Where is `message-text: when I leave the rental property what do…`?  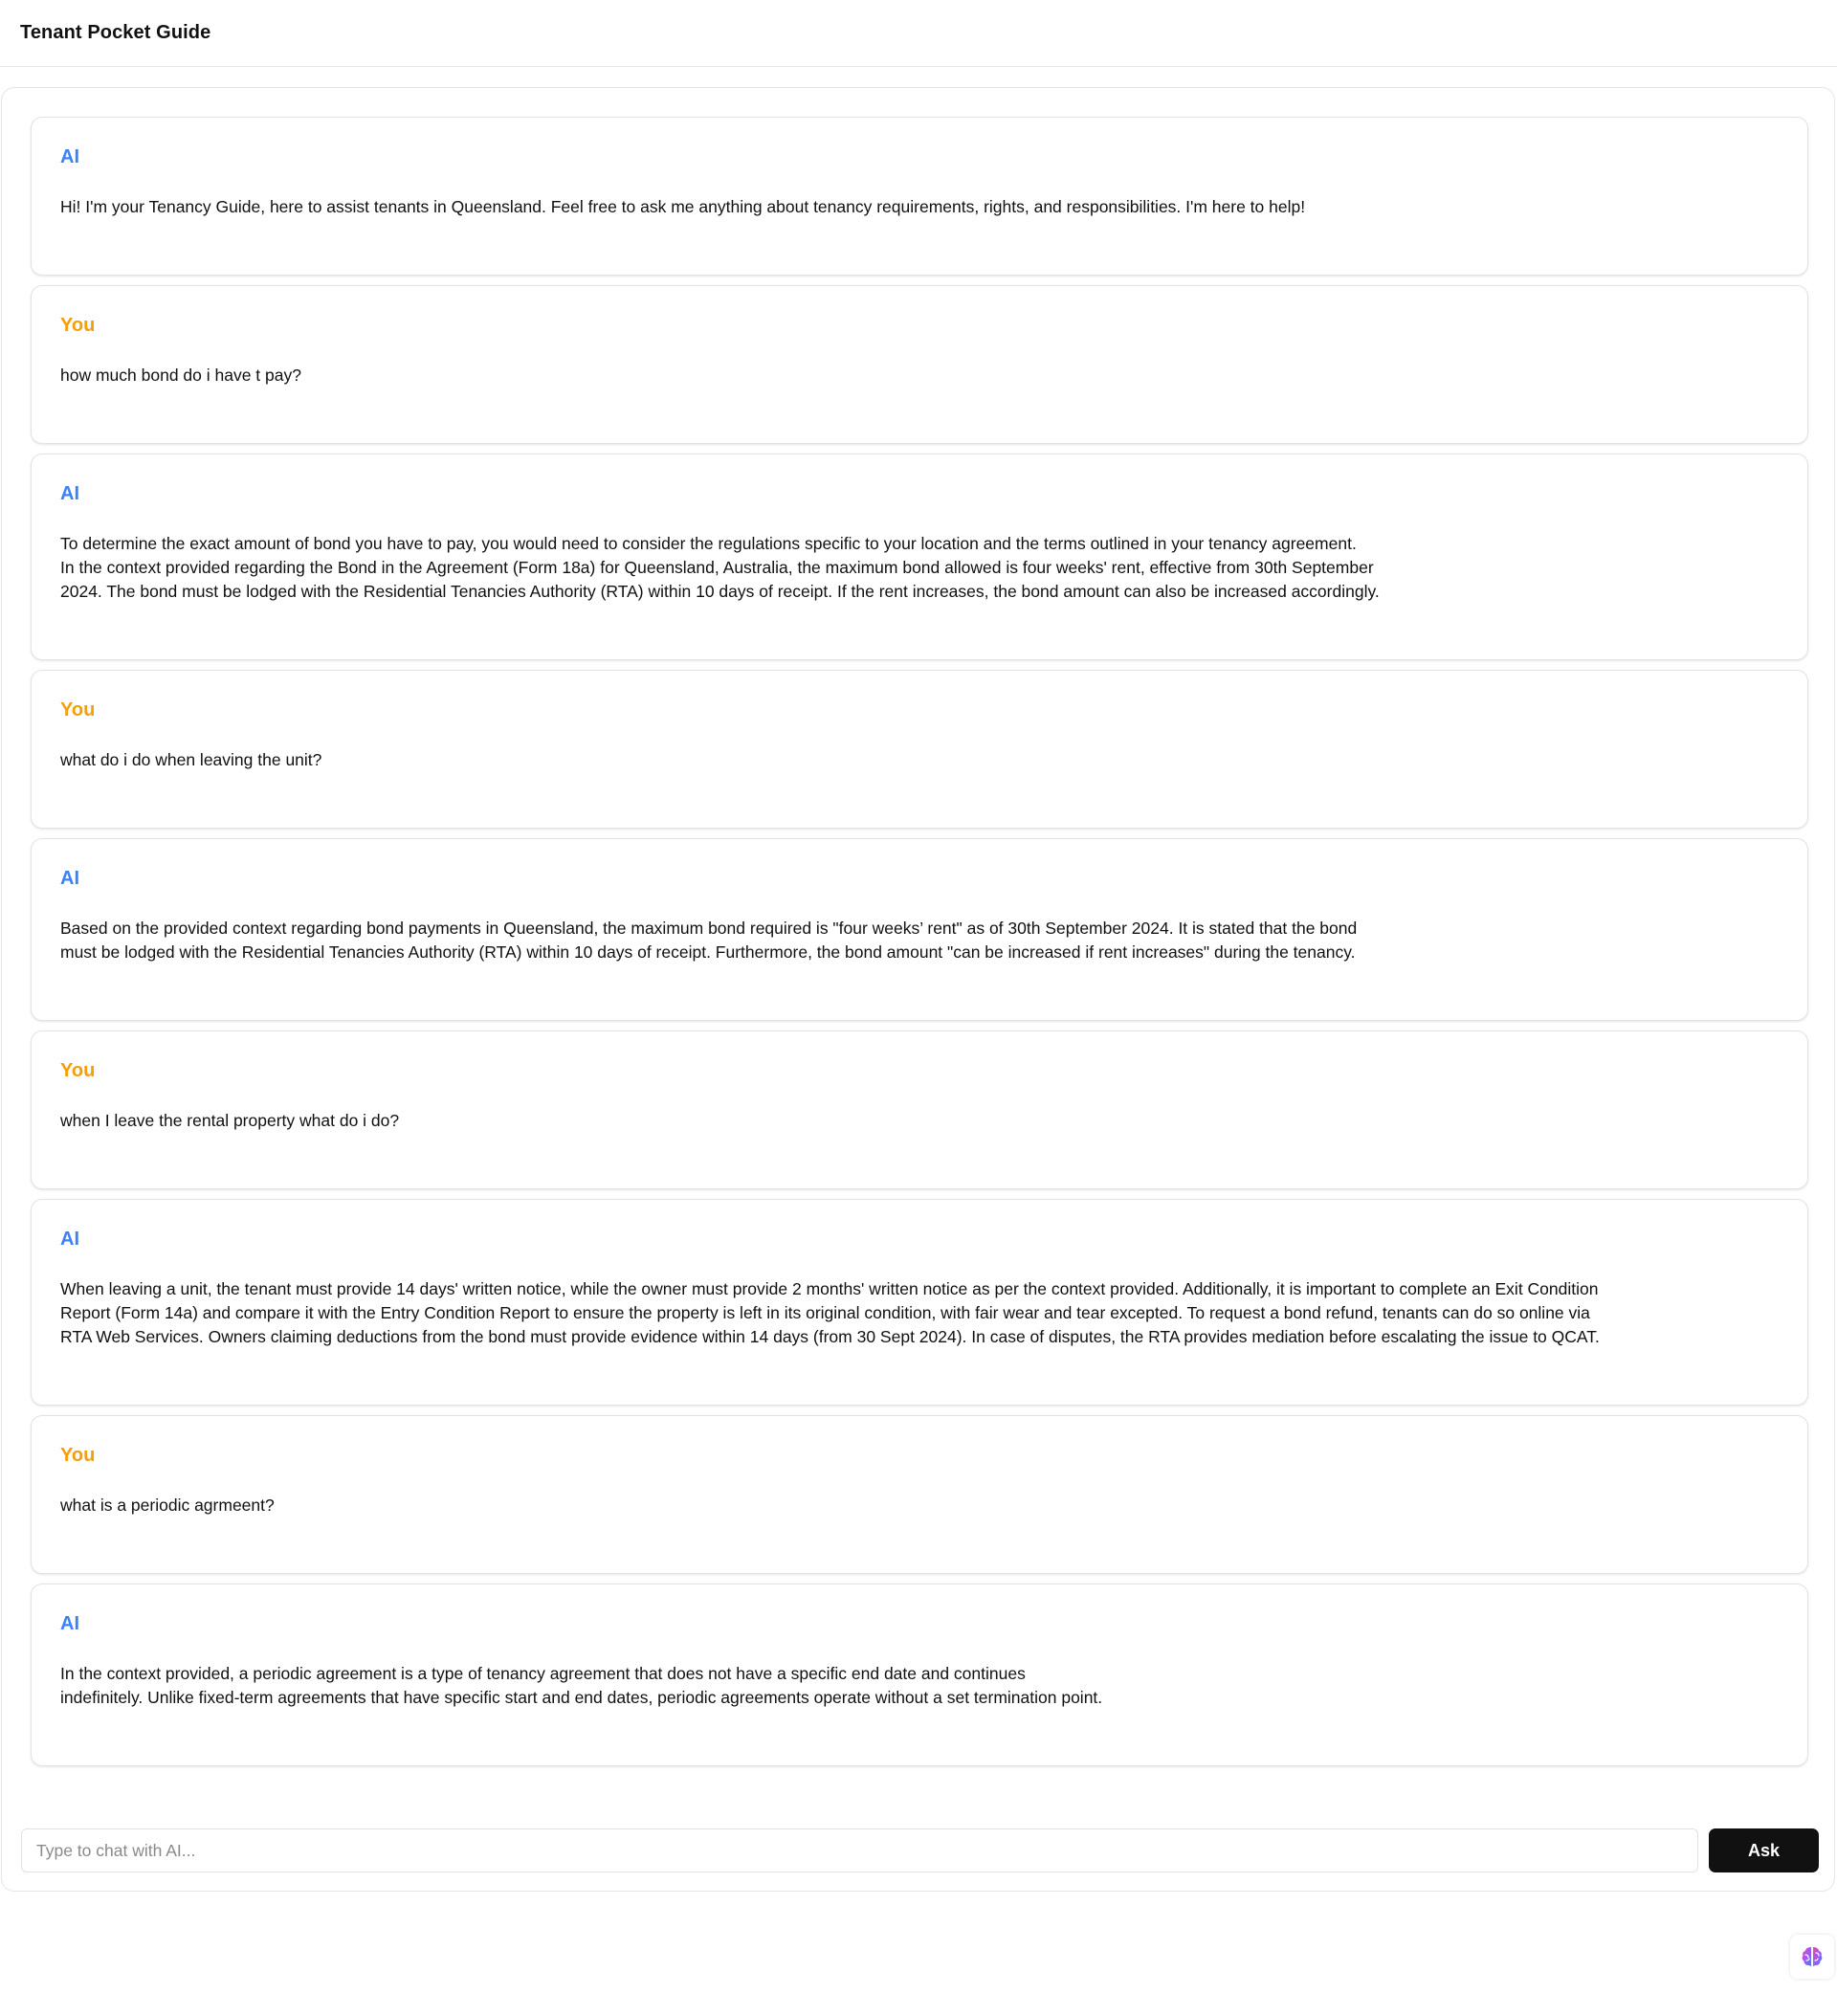
message-text: when I leave the rental property what do… is located at coordinates (230, 1120).